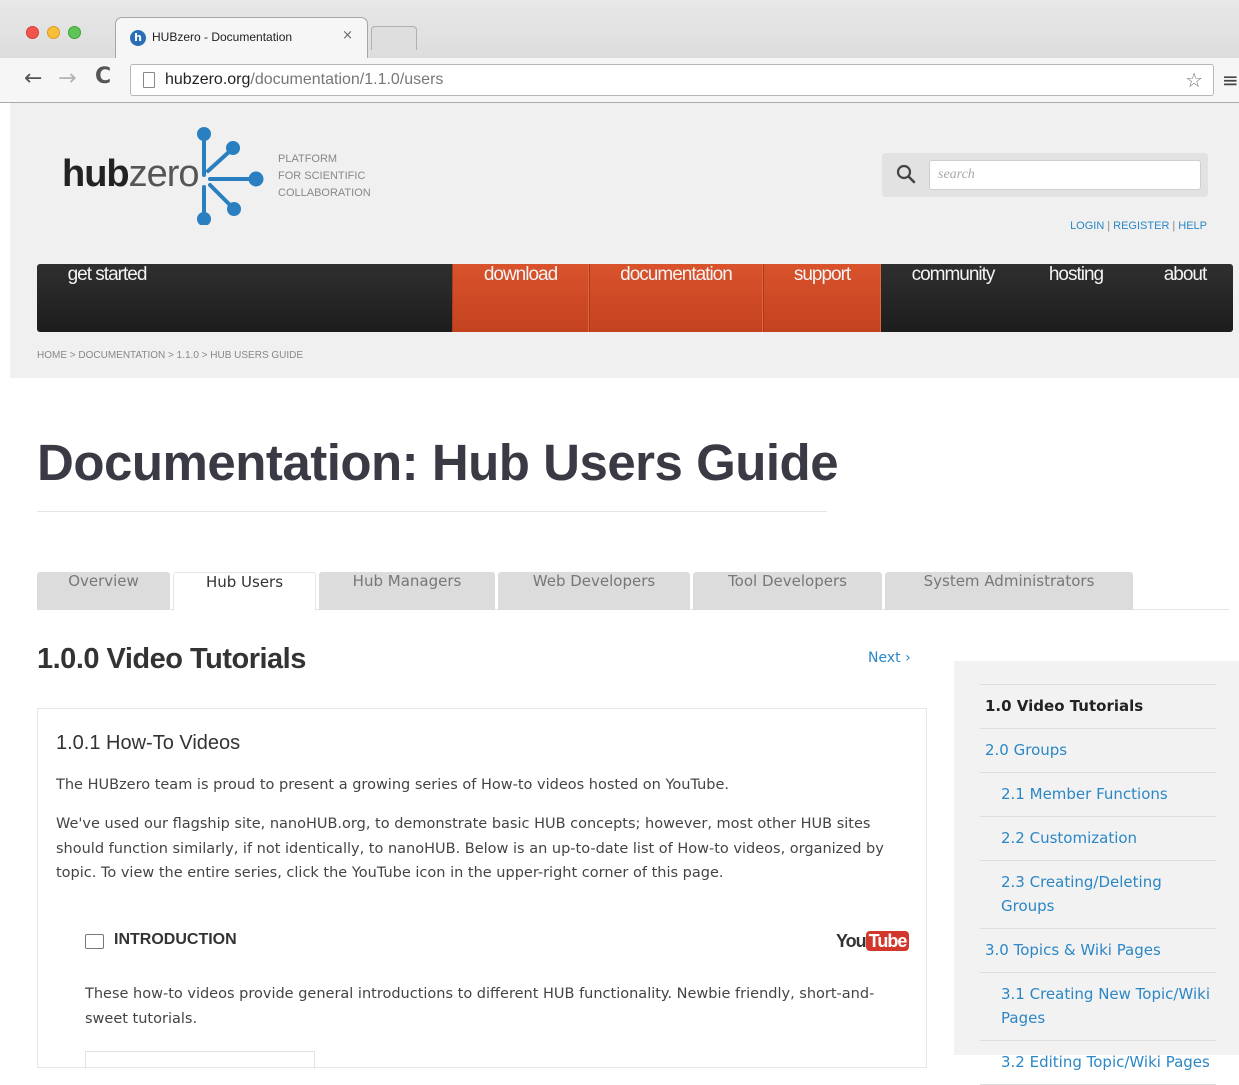  What do you see at coordinates (148, 743) in the screenshot?
I see `subsection-title: 1.0.1 How-To Videos` at bounding box center [148, 743].